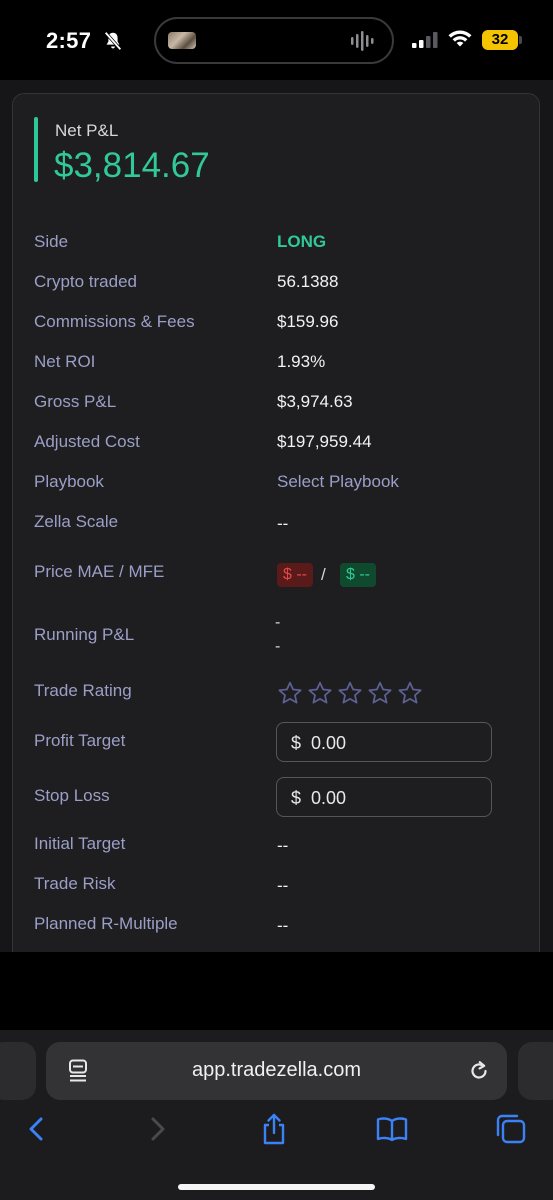 The height and width of the screenshot is (1200, 553). What do you see at coordinates (308, 321) in the screenshot?
I see `commissions-value: $159.96` at bounding box center [308, 321].